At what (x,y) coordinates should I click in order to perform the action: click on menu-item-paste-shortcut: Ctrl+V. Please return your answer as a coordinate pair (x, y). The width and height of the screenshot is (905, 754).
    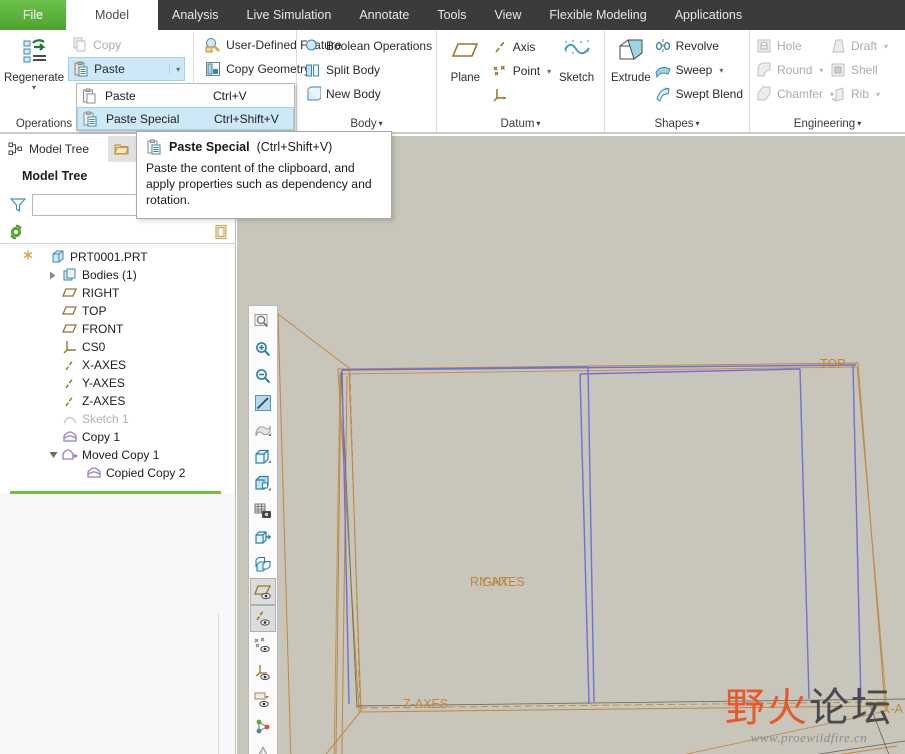
    Looking at the image, I should click on (230, 95).